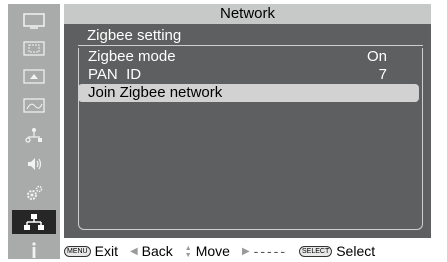  What do you see at coordinates (376, 56) in the screenshot?
I see `zigbee-mode-value: On` at bounding box center [376, 56].